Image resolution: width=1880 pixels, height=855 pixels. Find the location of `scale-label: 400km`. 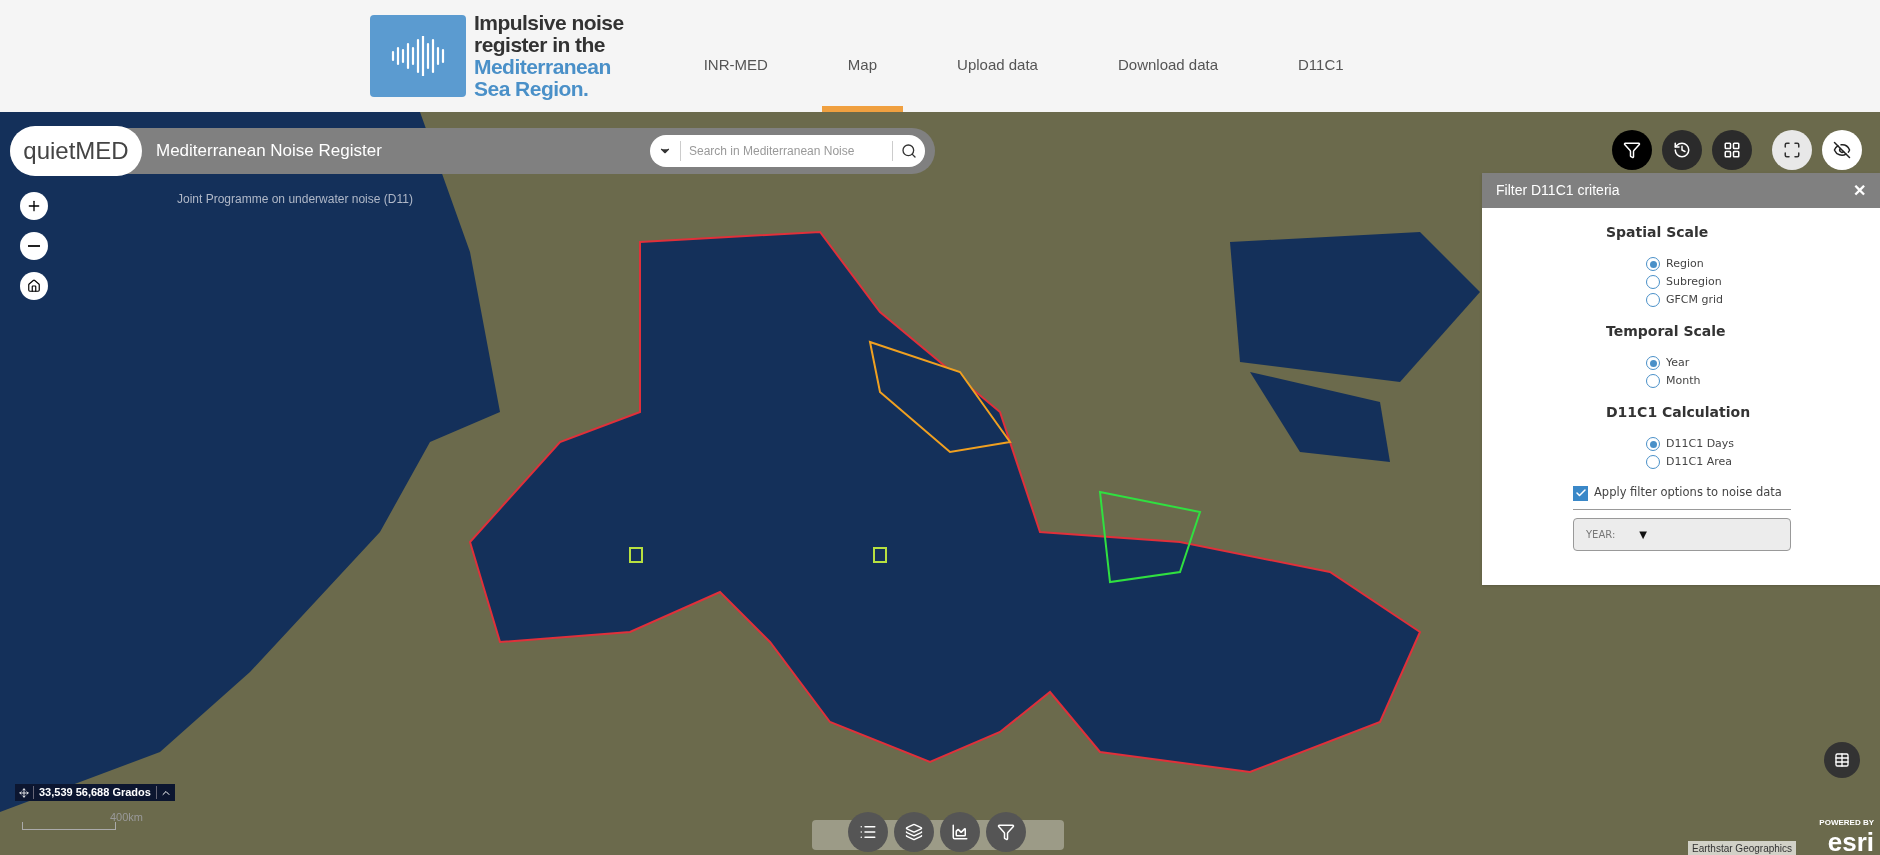

scale-label: 400km is located at coordinates (127, 817).